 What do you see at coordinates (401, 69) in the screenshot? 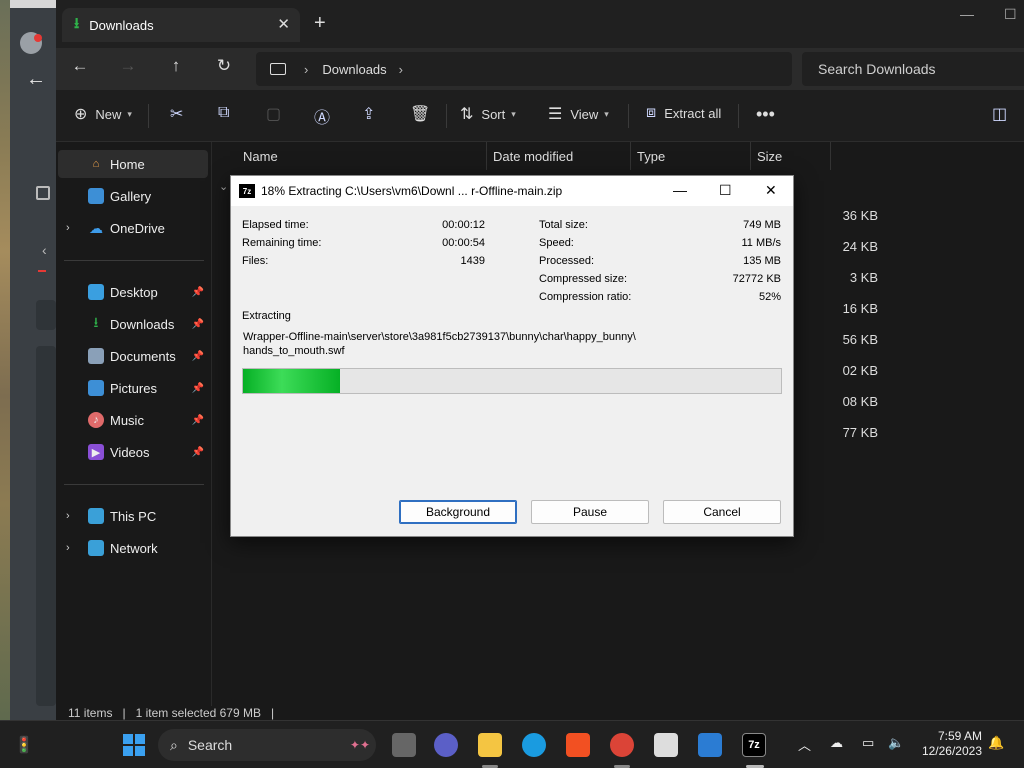
I see `breadcrumb-chevron-icon: ›` at bounding box center [401, 69].